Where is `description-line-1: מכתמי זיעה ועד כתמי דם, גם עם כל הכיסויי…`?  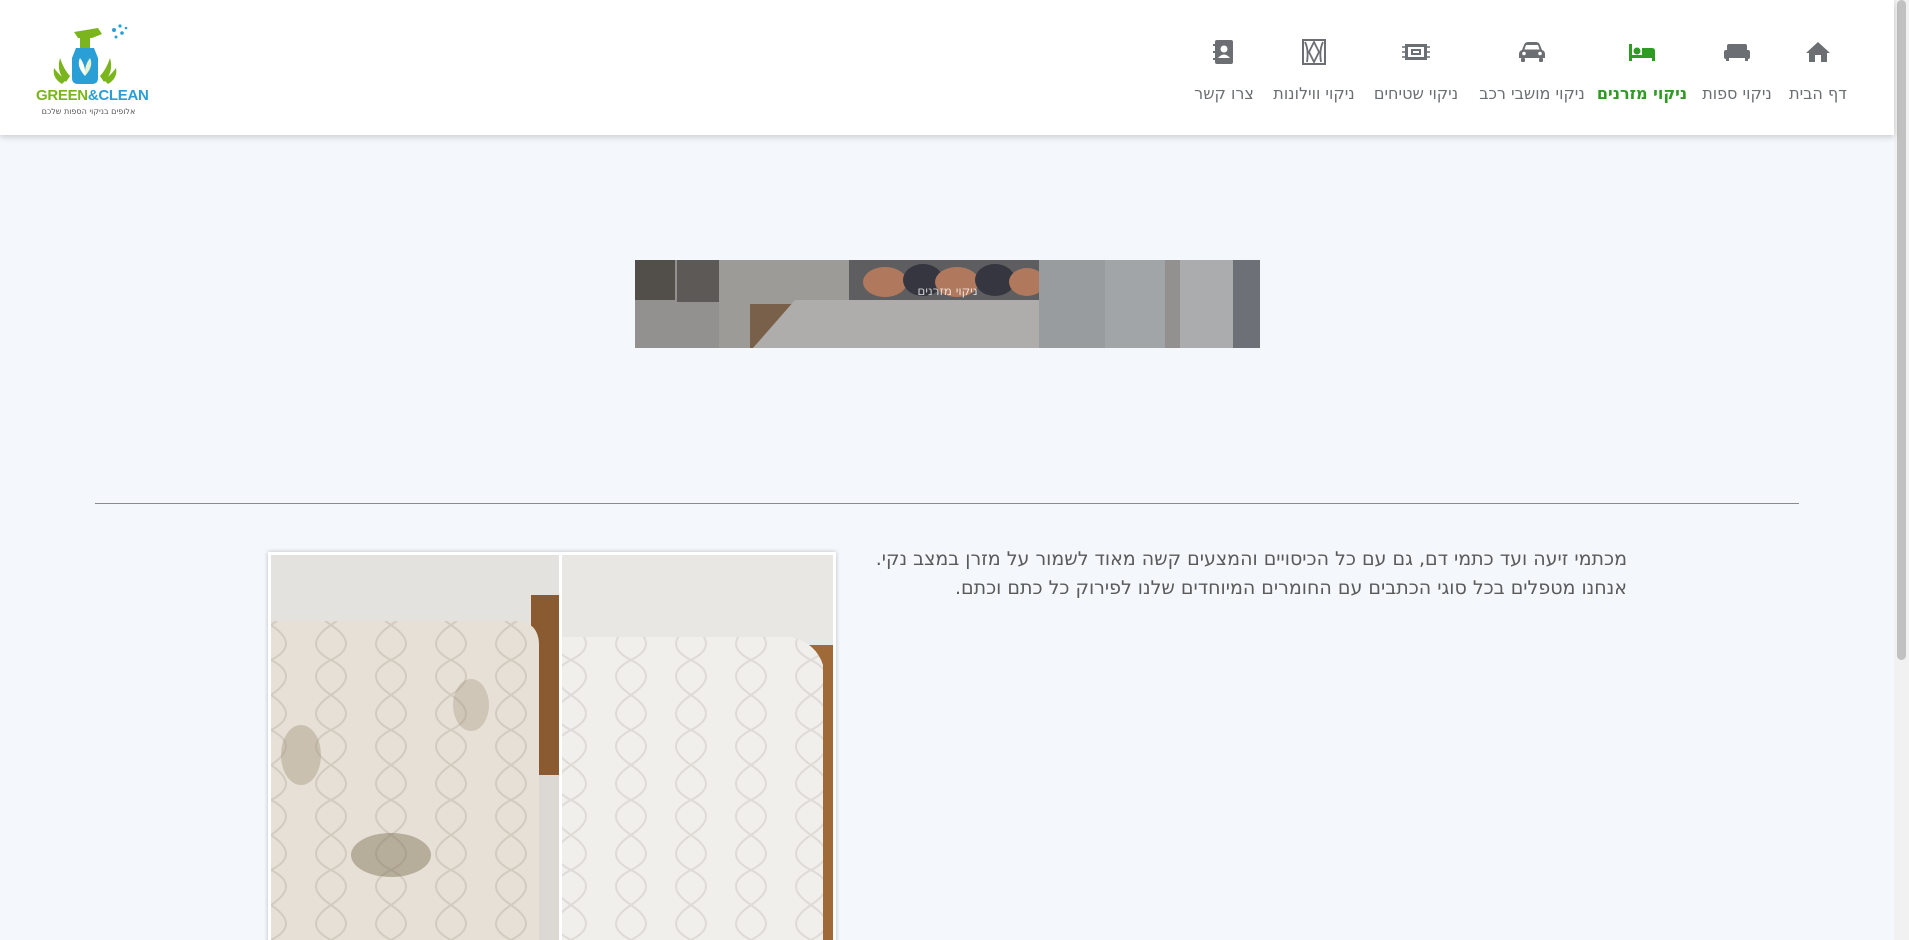
description-line-1: מכתמי זיעה ועד כתמי דם, גם עם כל הכיסויי… is located at coordinates (1251, 559).